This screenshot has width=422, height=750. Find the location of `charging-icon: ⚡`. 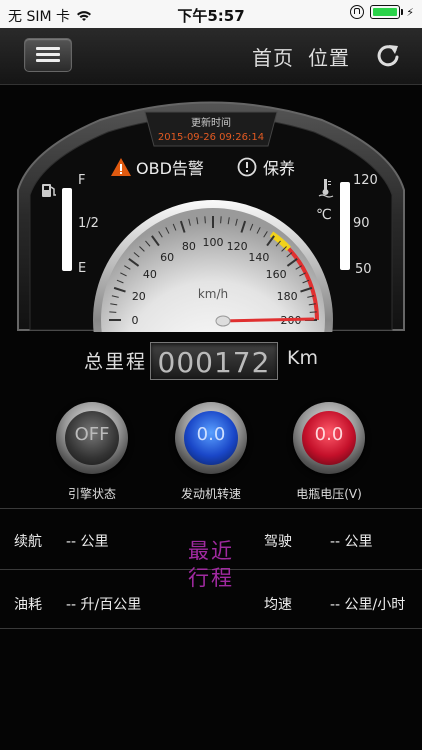

charging-icon: ⚡ is located at coordinates (410, 12).